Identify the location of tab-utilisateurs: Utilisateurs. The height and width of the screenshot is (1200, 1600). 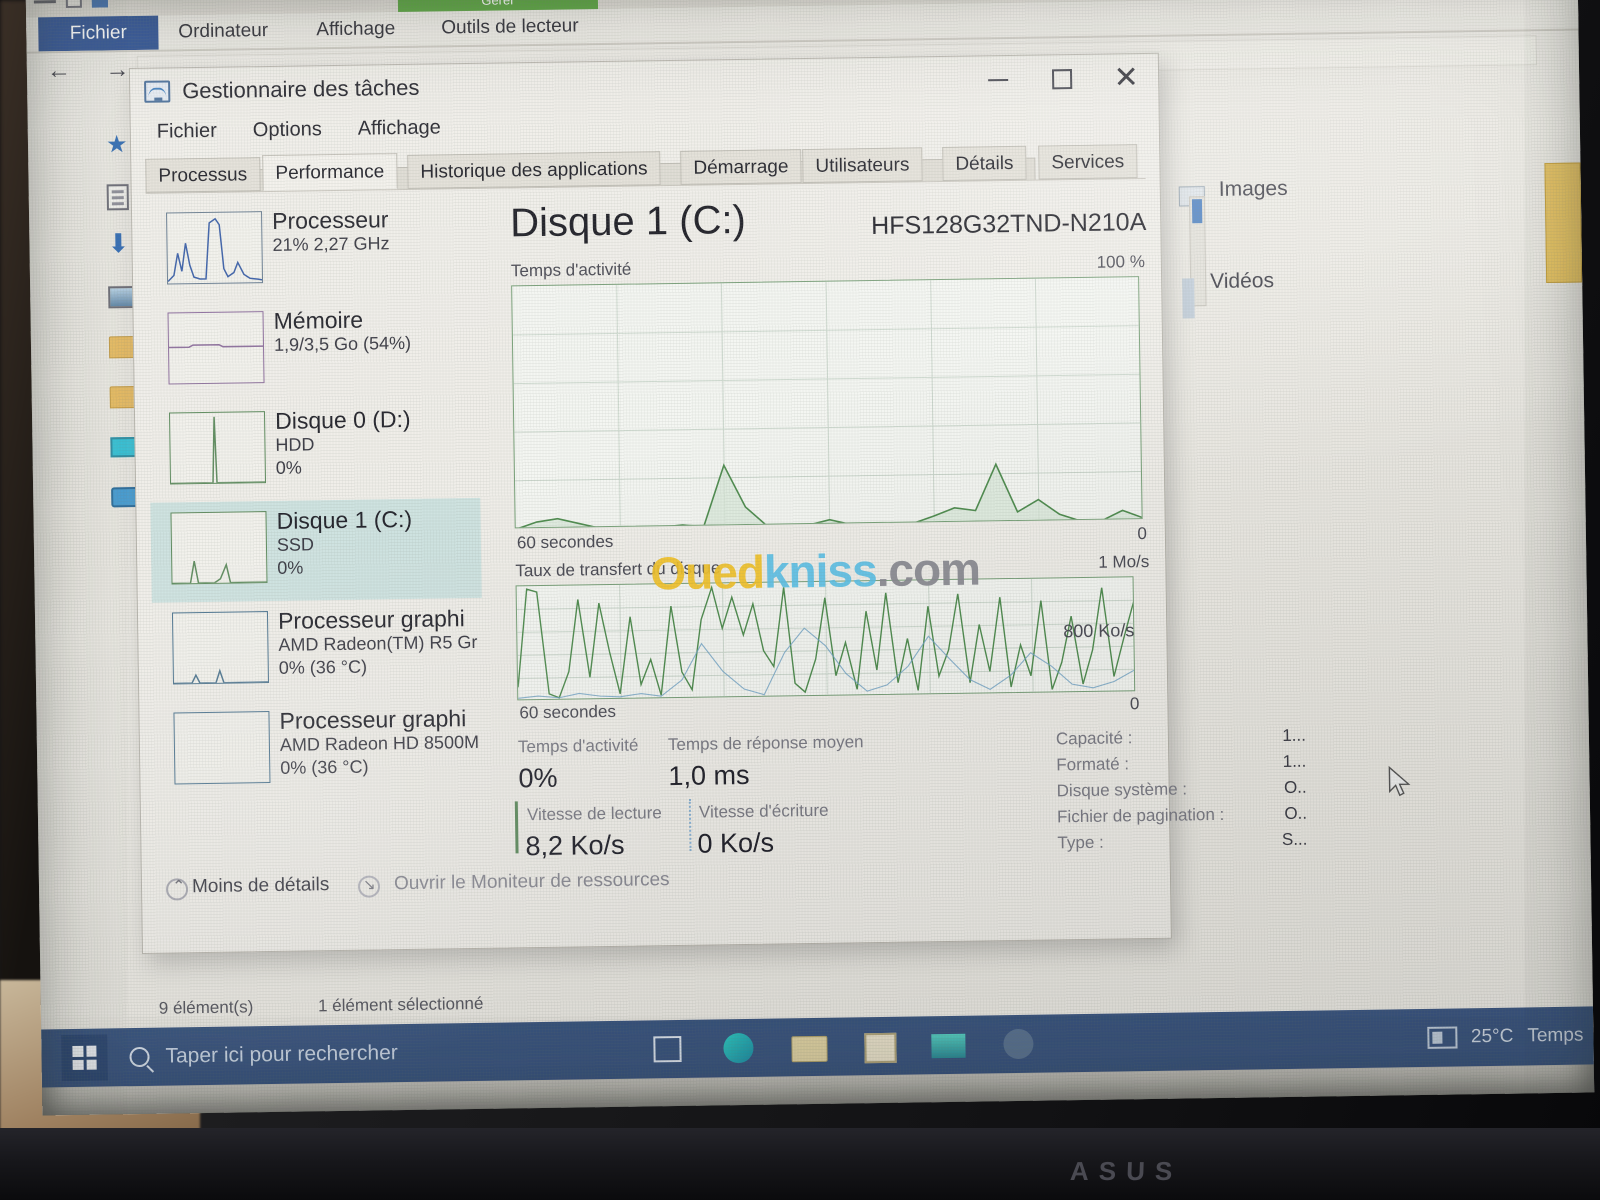
(862, 165).